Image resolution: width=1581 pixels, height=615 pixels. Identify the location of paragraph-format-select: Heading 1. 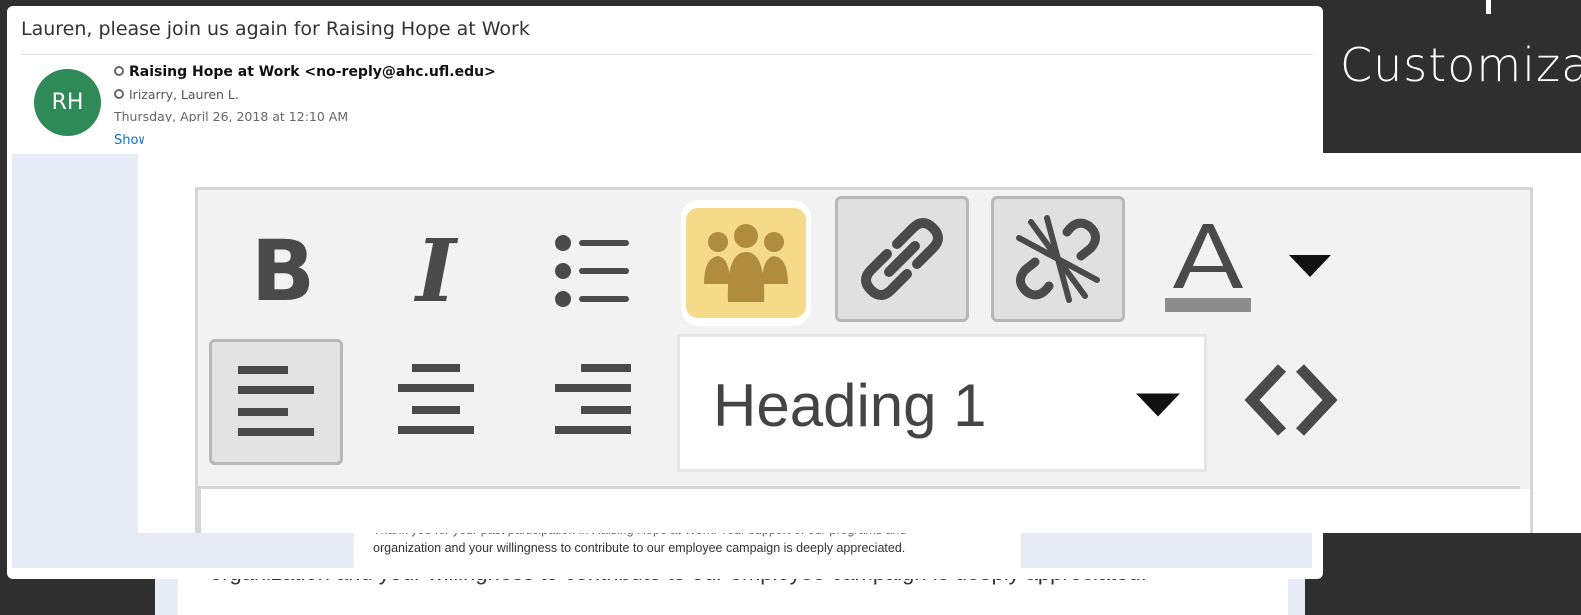
(942, 403).